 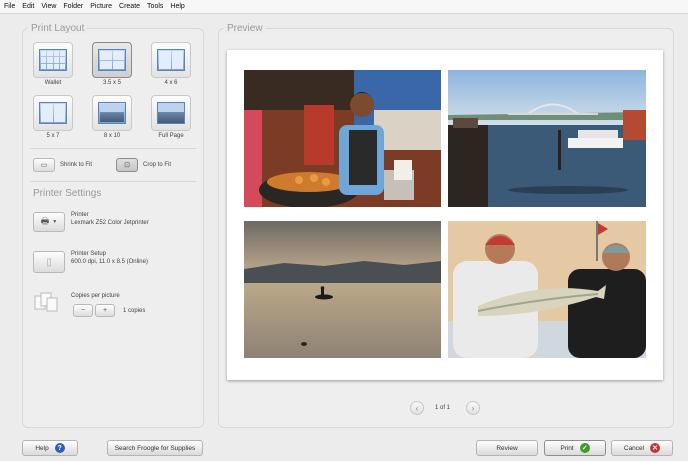 I want to click on layout-3x5-label: 3.5 x 5, so click(x=111, y=83).